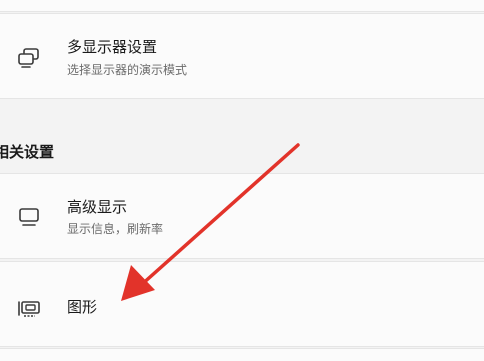  Describe the element at coordinates (115, 229) in the screenshot. I see `advanced-display-subtitle: 显示信息，刷新率` at that location.